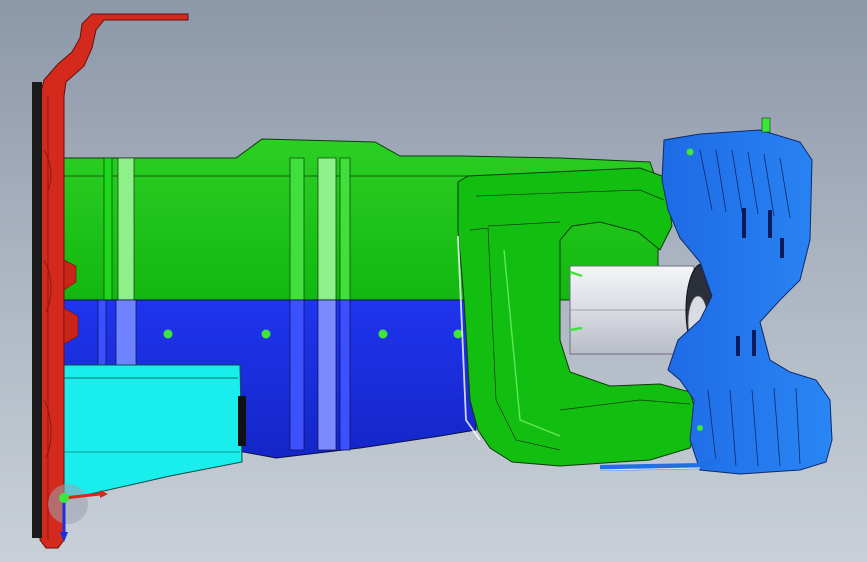 Image resolution: width=867 pixels, height=562 pixels. Describe the element at coordinates (242, 421) in the screenshot. I see `black-pad` at that location.